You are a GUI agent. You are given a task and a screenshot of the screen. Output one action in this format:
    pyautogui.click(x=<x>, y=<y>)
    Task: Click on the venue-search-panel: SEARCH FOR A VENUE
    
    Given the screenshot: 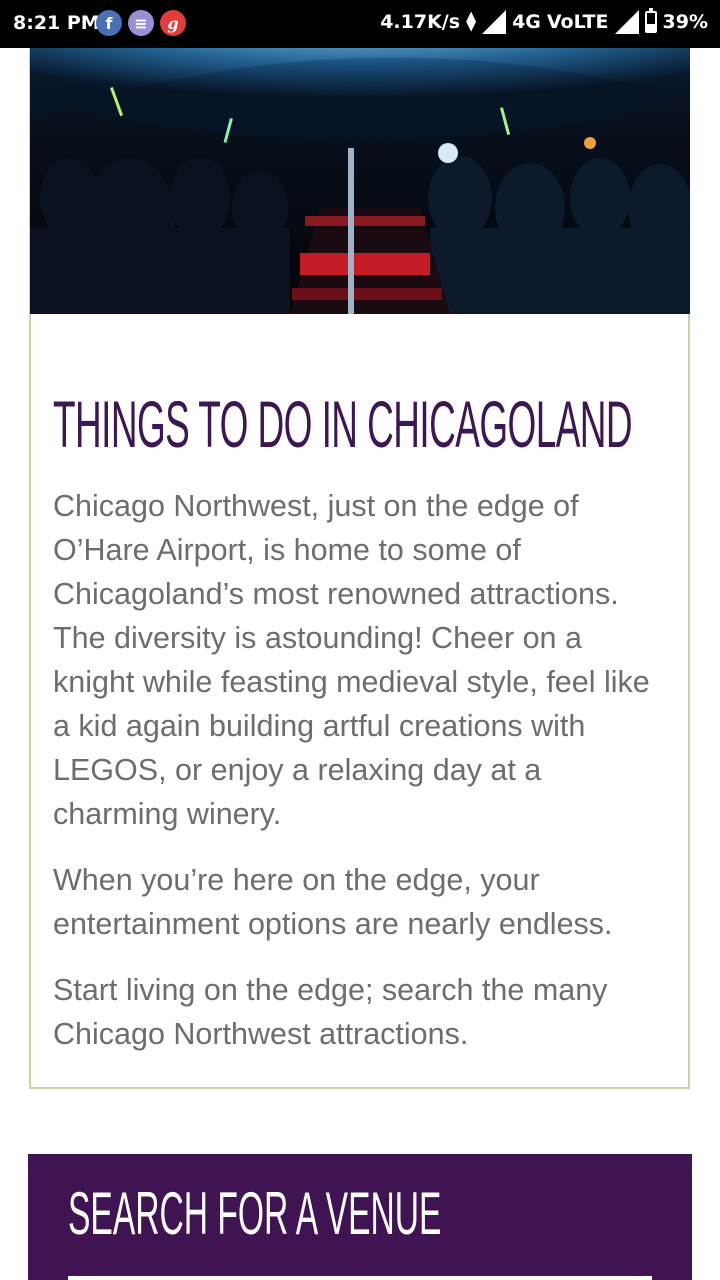 What is the action you would take?
    pyautogui.click(x=360, y=1217)
    